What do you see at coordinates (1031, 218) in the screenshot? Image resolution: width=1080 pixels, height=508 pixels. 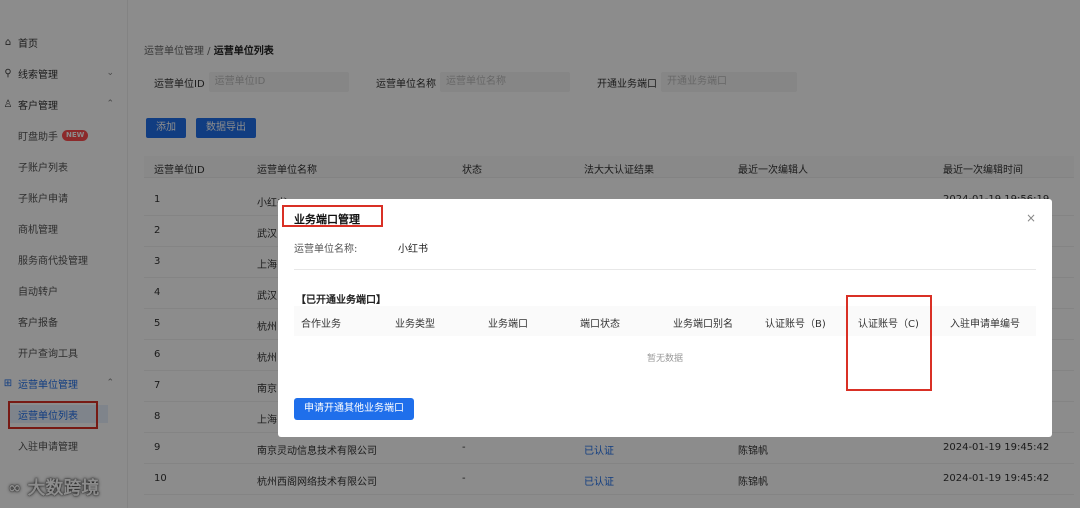 I see `close-icon: ×` at bounding box center [1031, 218].